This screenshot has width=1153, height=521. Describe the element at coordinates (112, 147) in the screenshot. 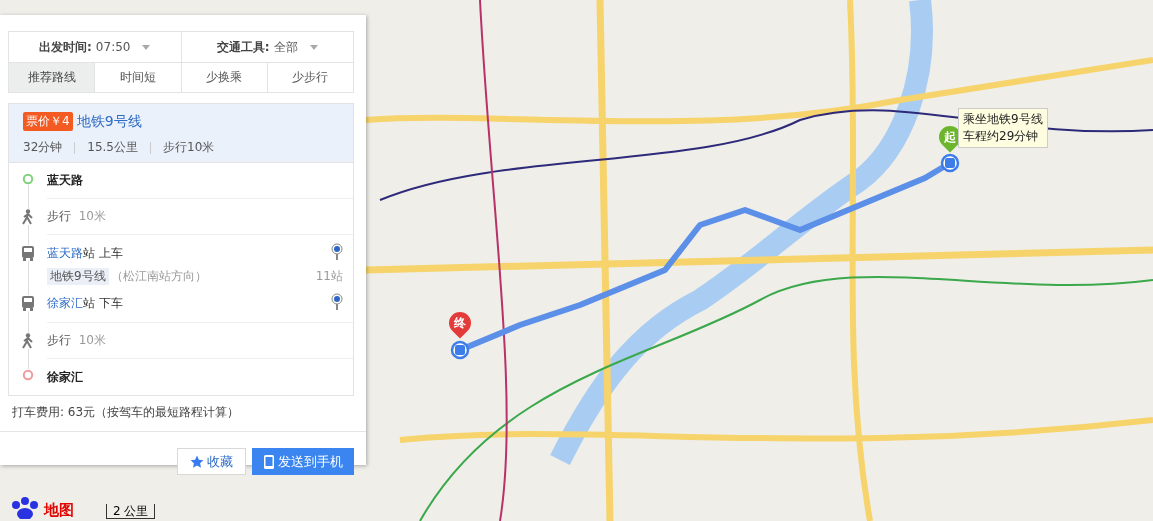

I see `route-stat: 15.5公里` at that location.